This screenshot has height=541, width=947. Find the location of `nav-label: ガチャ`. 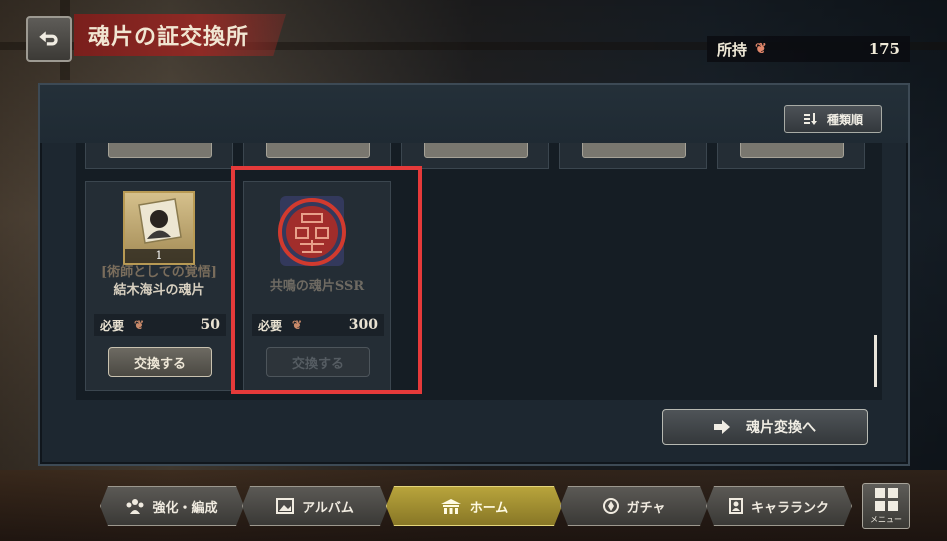

nav-label: ガチャ is located at coordinates (646, 508).